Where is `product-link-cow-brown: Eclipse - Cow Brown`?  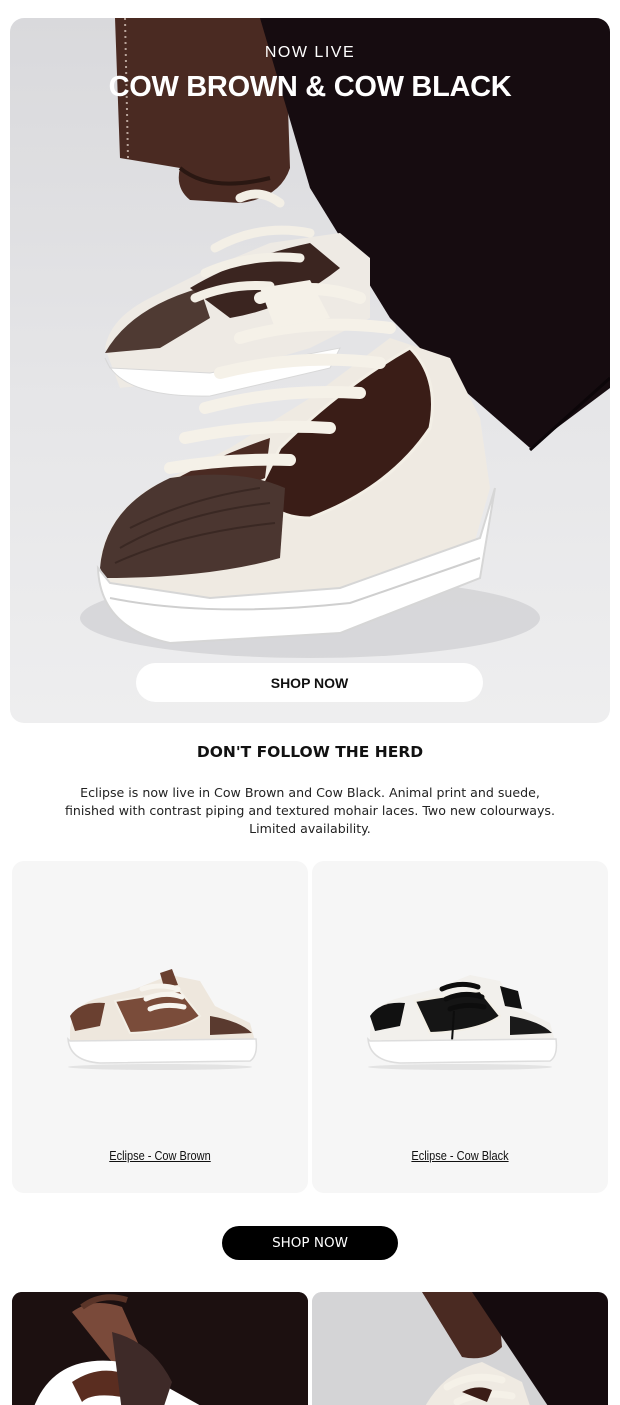
product-link-cow-brown: Eclipse - Cow Brown is located at coordinates (160, 1156).